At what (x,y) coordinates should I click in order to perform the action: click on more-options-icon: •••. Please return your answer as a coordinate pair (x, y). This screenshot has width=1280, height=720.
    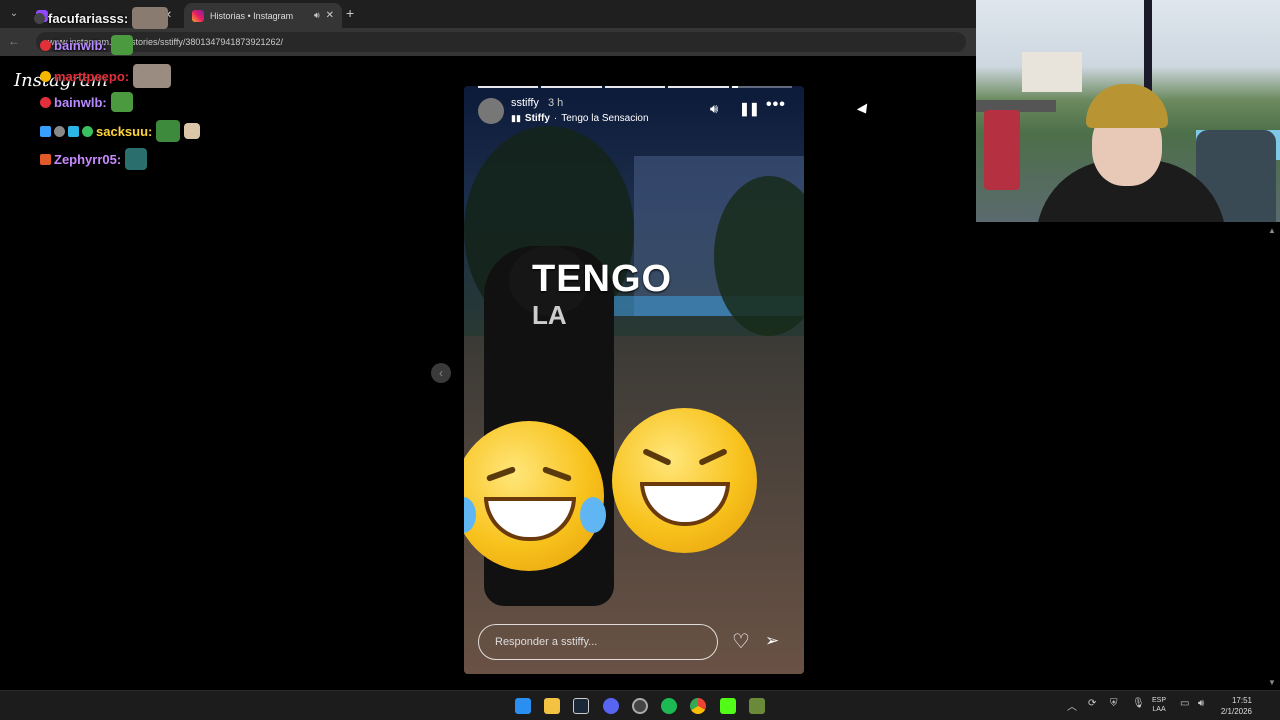
    Looking at the image, I should click on (776, 105).